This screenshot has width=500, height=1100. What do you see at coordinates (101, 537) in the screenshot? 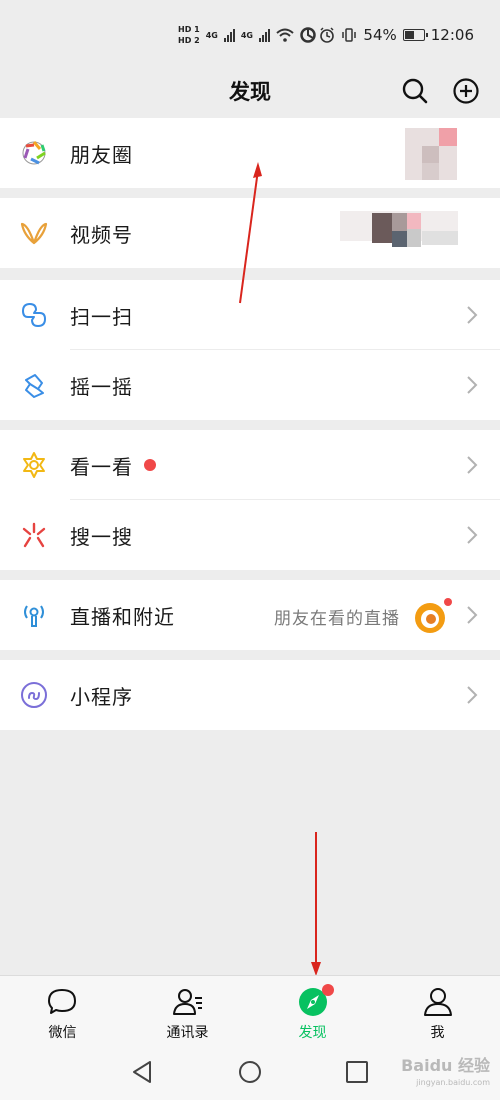
I see `menu-item-label: 搜一搜` at bounding box center [101, 537].